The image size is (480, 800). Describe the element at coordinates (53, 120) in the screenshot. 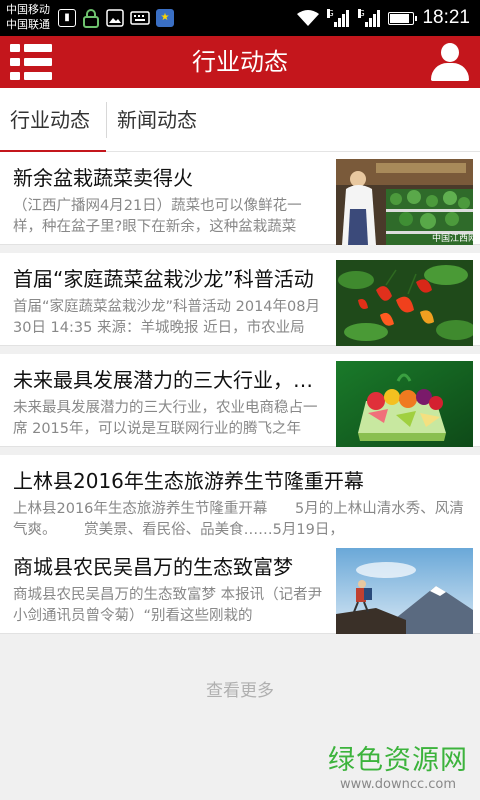

I see `tab-industry-news: 行业动态` at that location.